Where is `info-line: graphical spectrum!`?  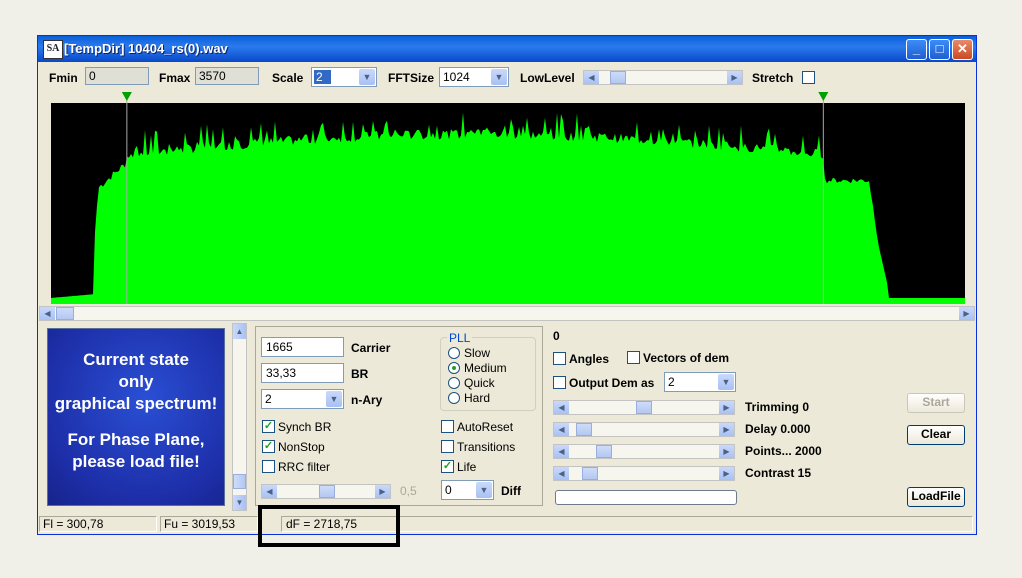 info-line: graphical spectrum! is located at coordinates (136, 403).